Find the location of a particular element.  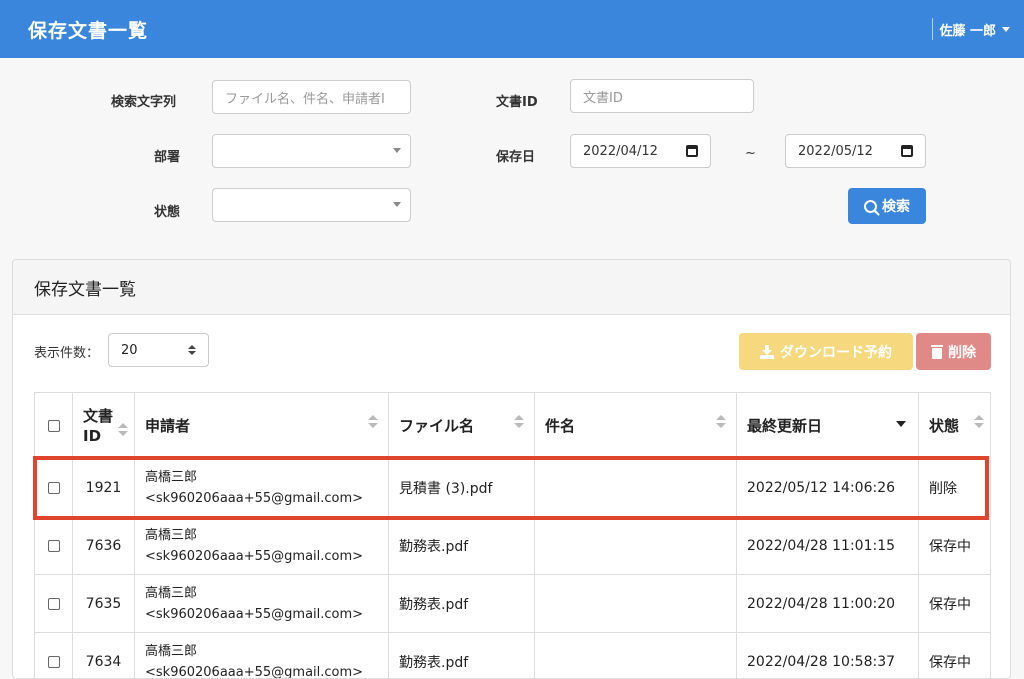

cell-updated: 2022/04/28 11:01:15 is located at coordinates (828, 546).